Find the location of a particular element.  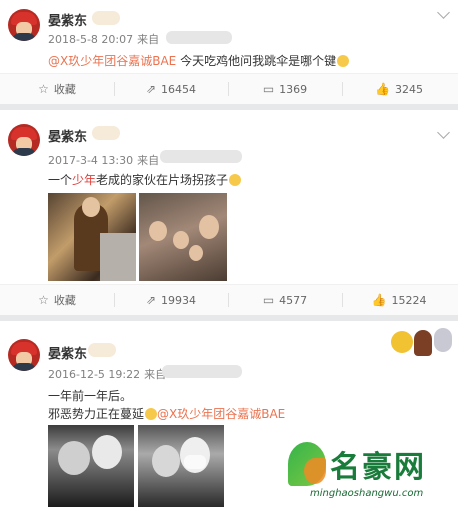

post-text: @X玖少年团谷嘉诚BAE 今天吃鸡他问我跳伞是哪个键 is located at coordinates (199, 60).